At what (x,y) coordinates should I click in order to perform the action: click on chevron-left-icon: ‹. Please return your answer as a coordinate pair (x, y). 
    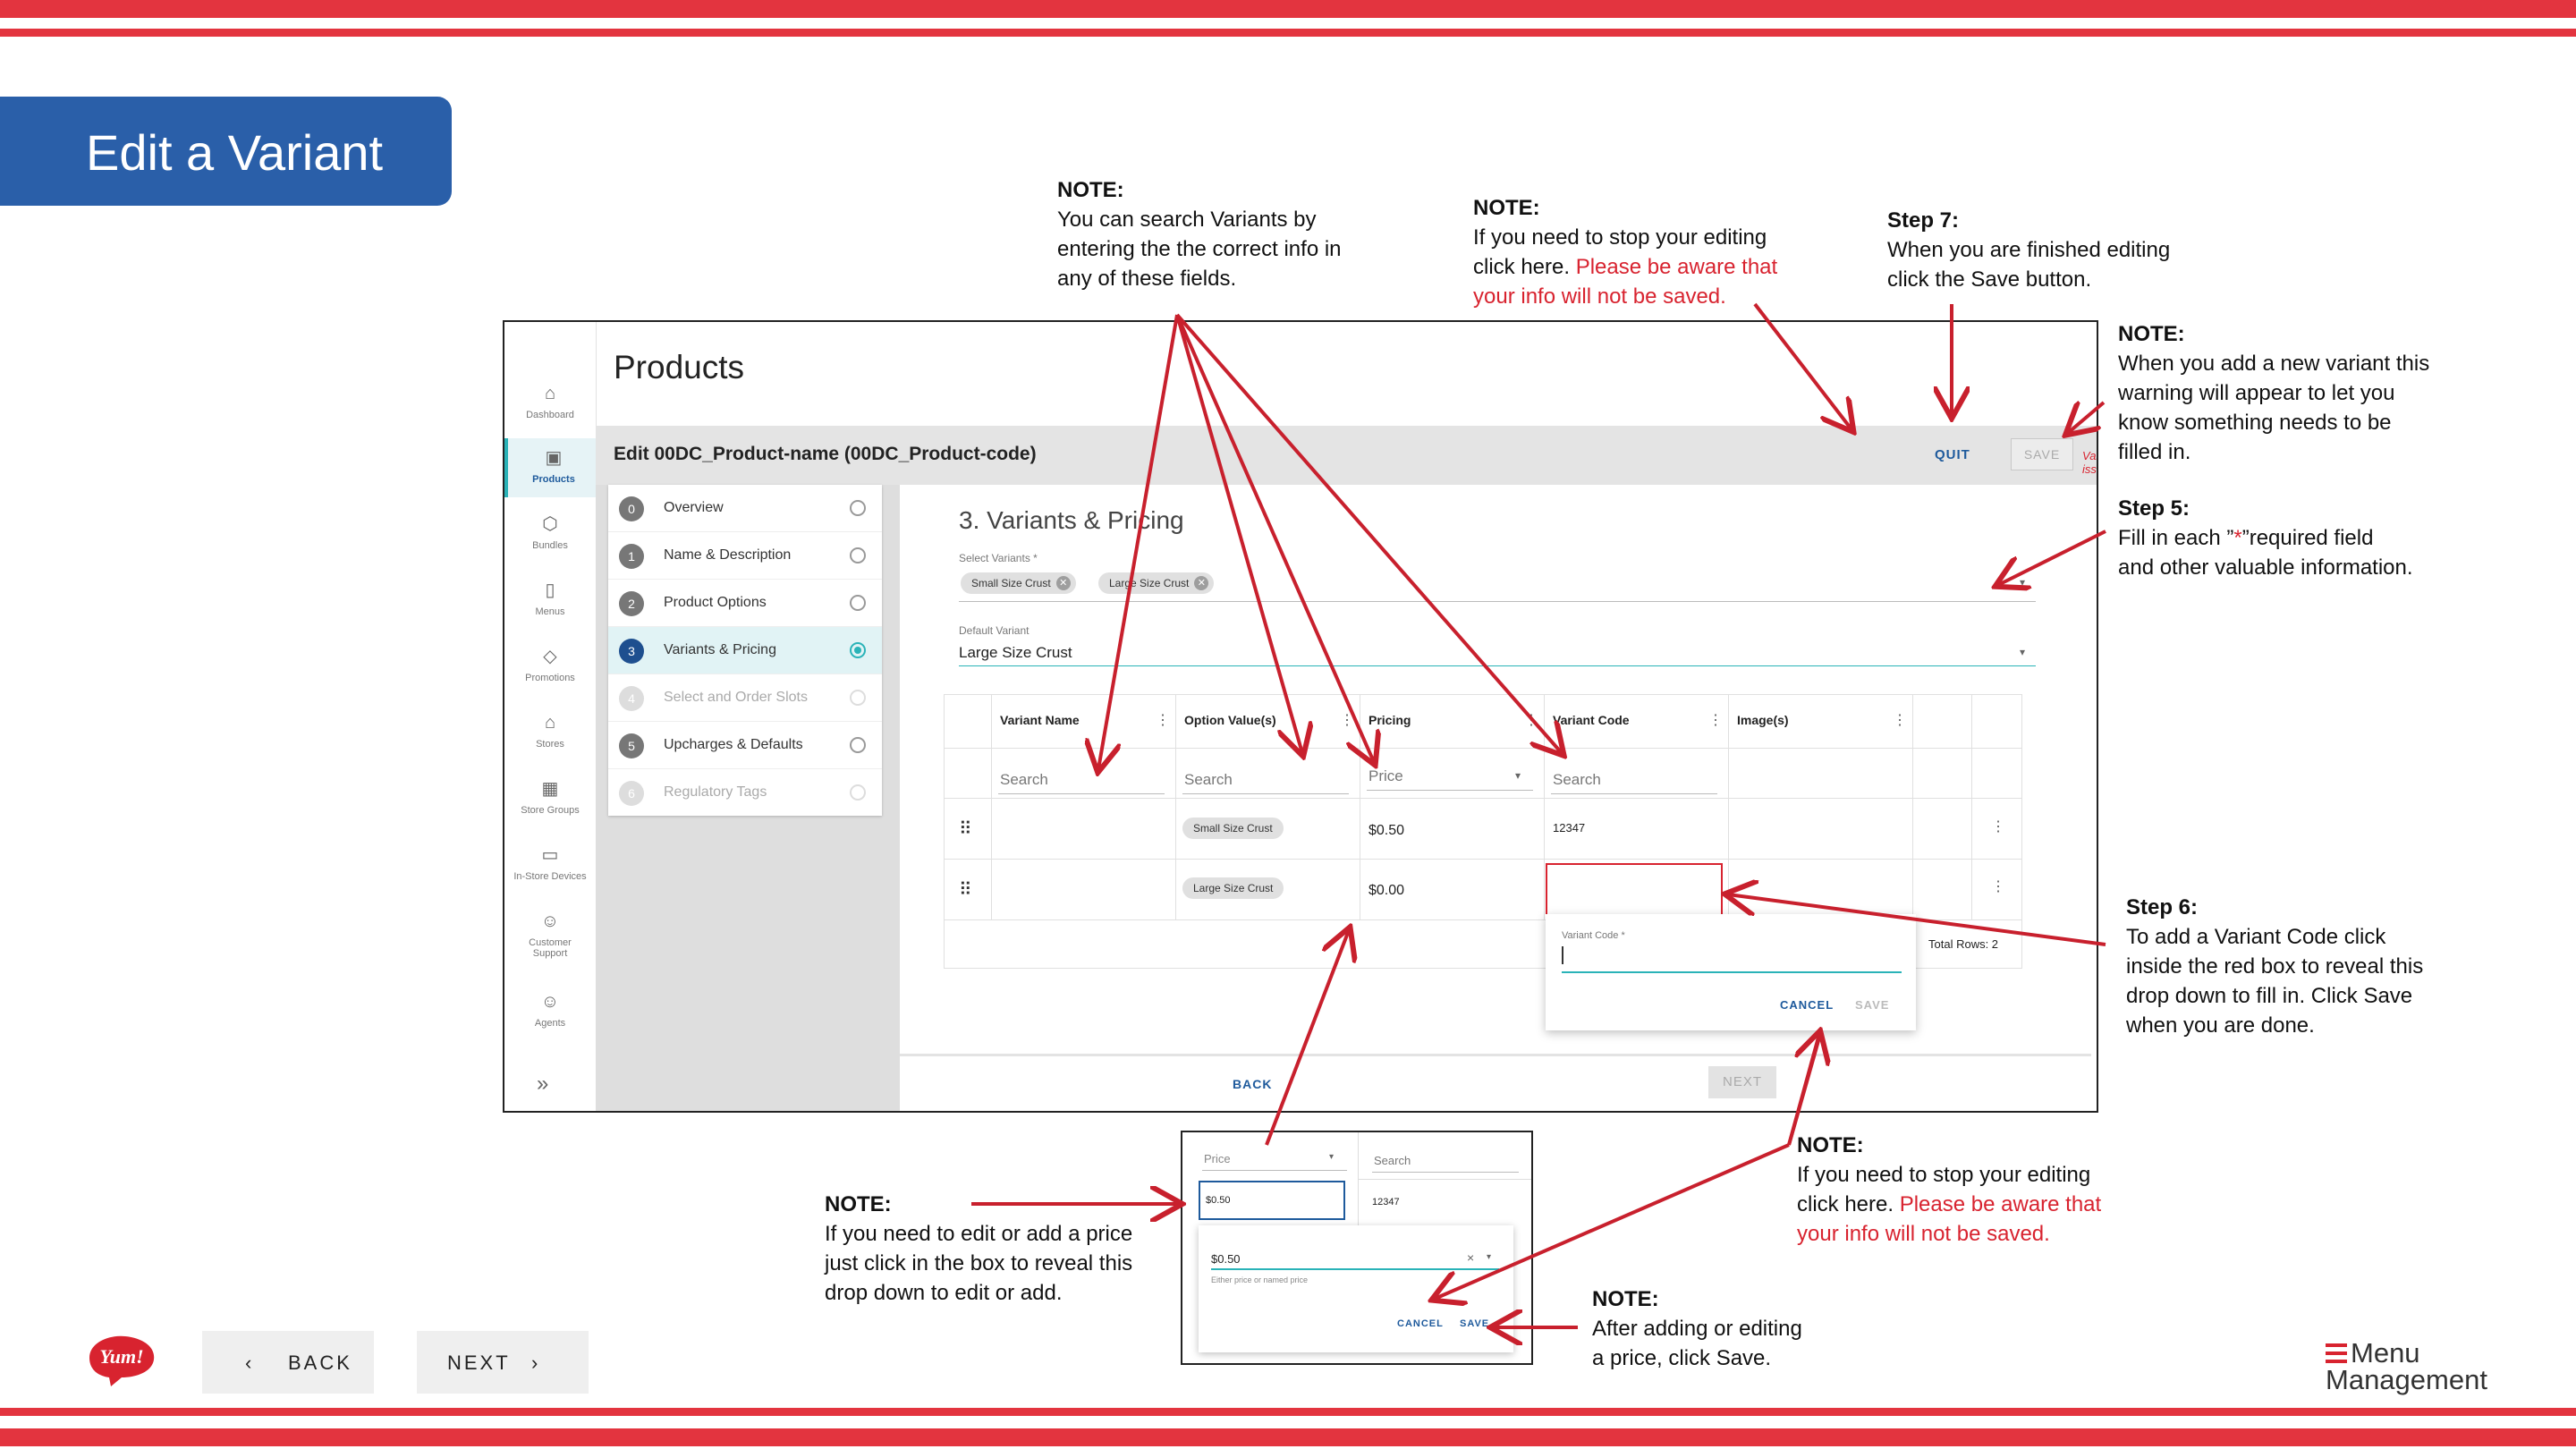
    Looking at the image, I should click on (250, 1363).